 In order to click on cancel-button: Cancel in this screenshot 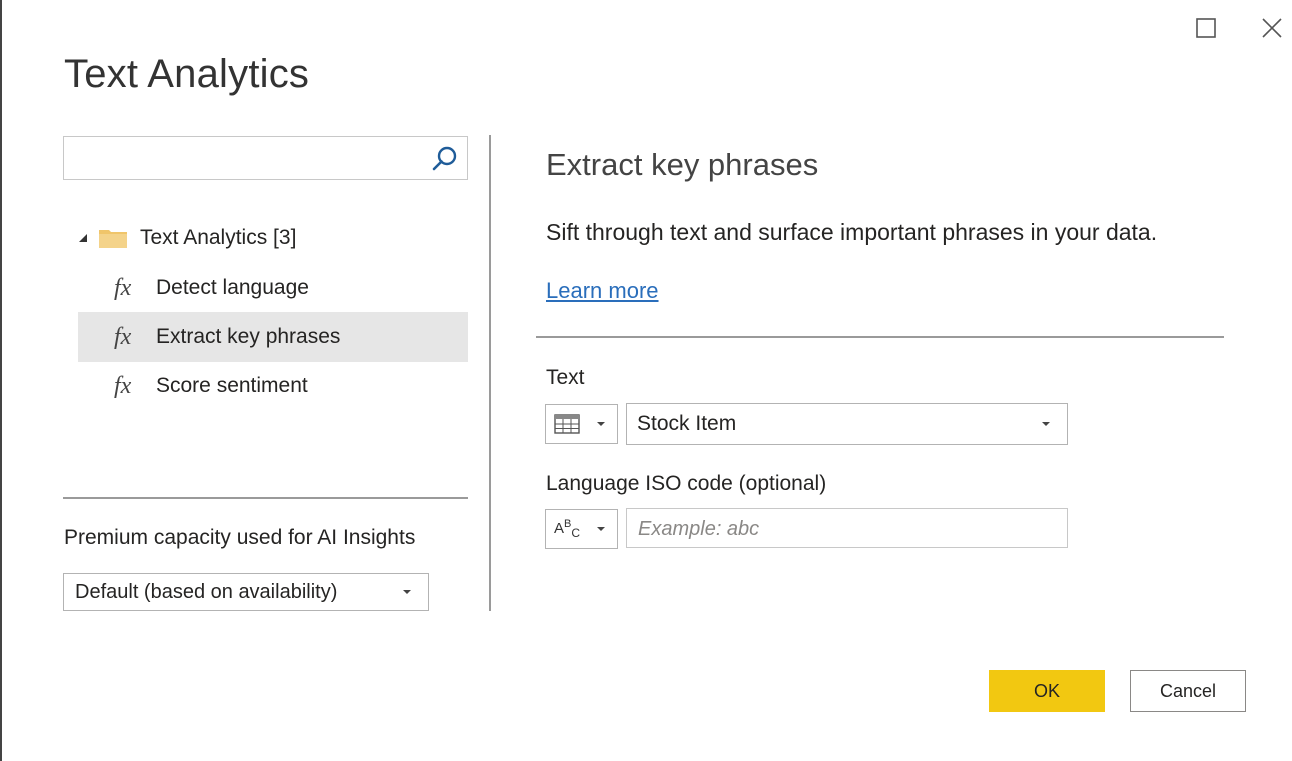, I will do `click(1188, 691)`.